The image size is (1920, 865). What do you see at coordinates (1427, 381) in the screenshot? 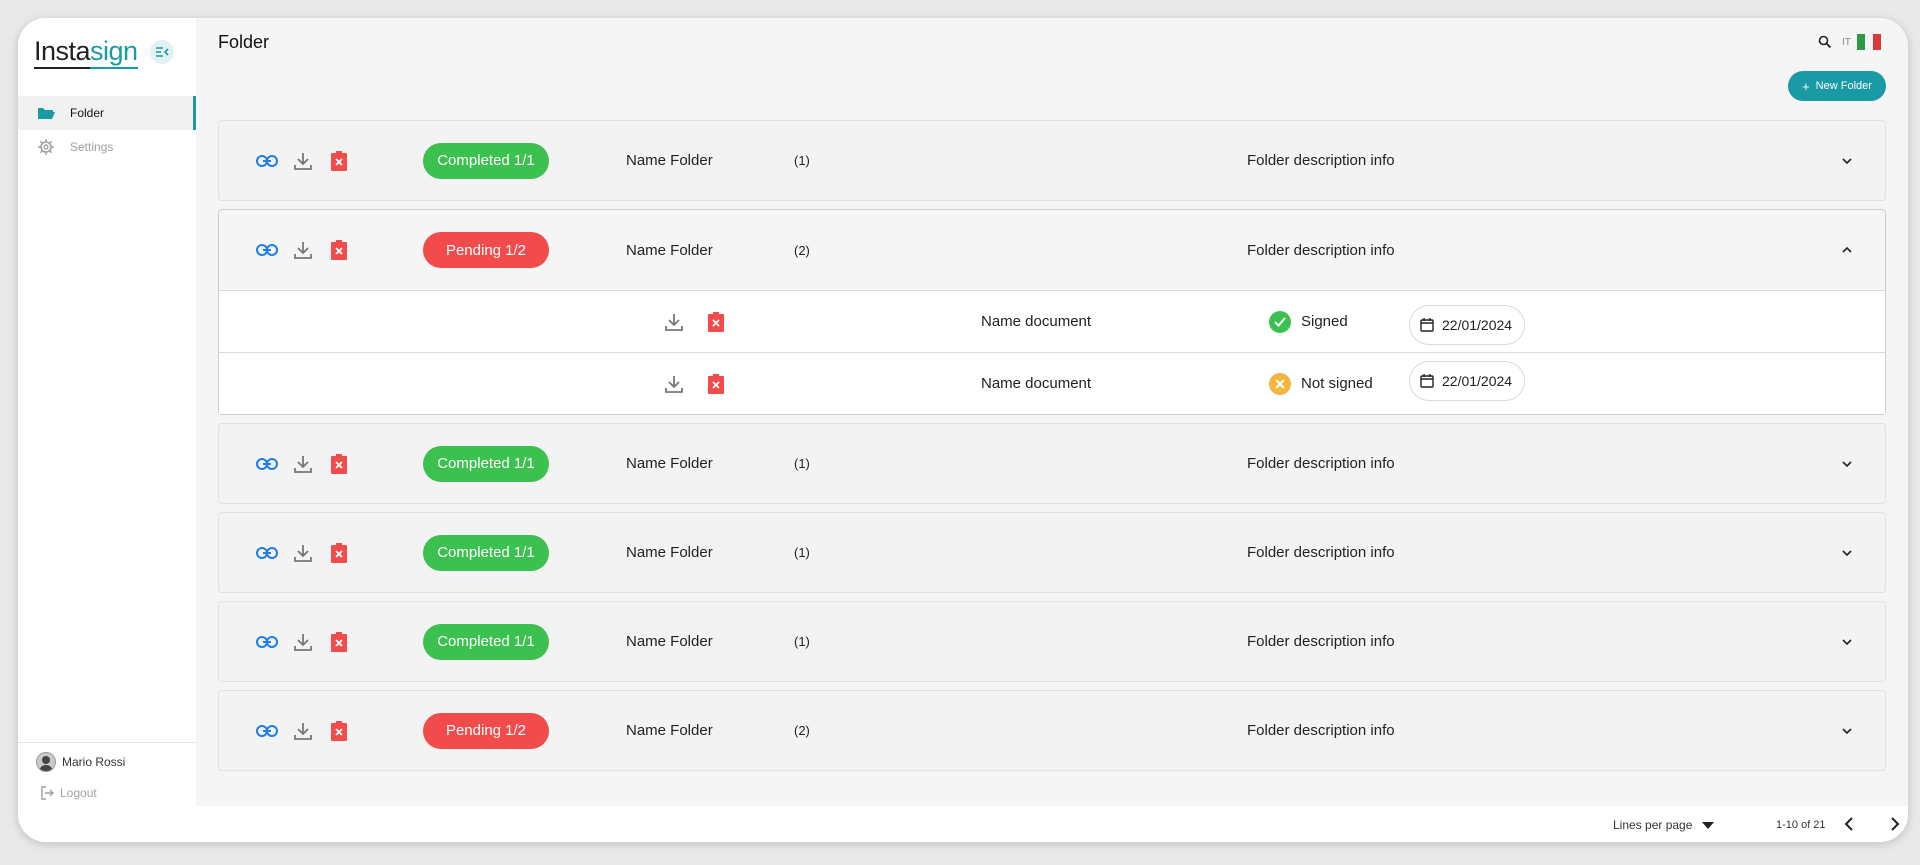
I see `calendar-icon` at bounding box center [1427, 381].